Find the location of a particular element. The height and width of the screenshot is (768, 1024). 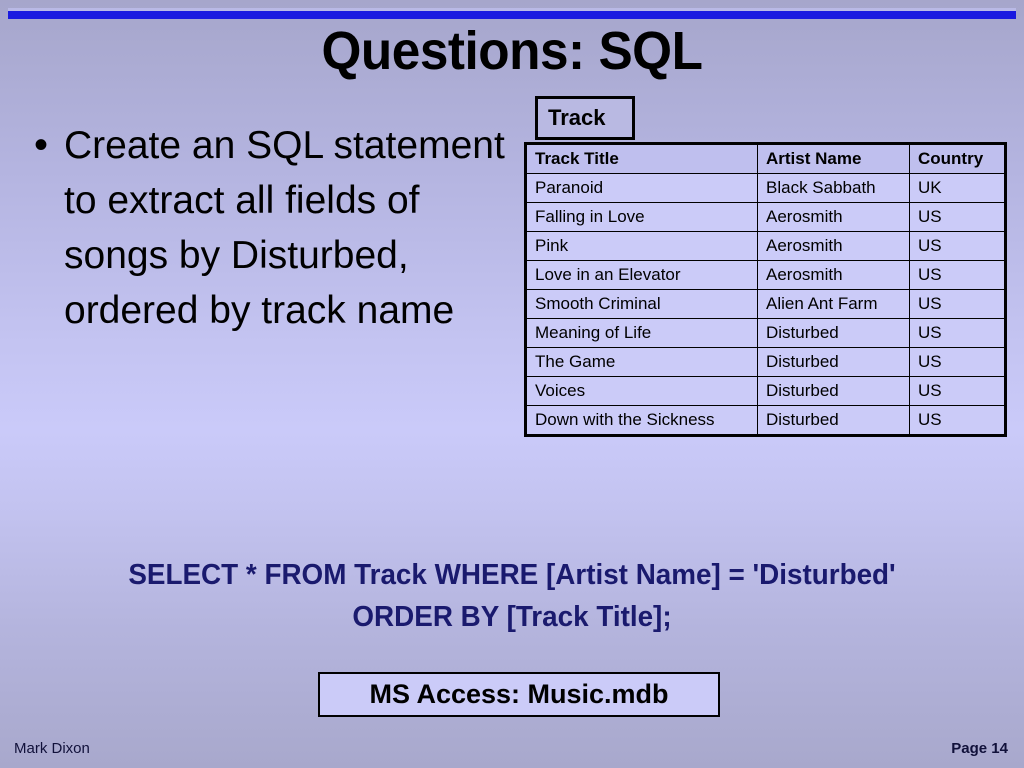

cell-track-title: The Game is located at coordinates (641, 362).